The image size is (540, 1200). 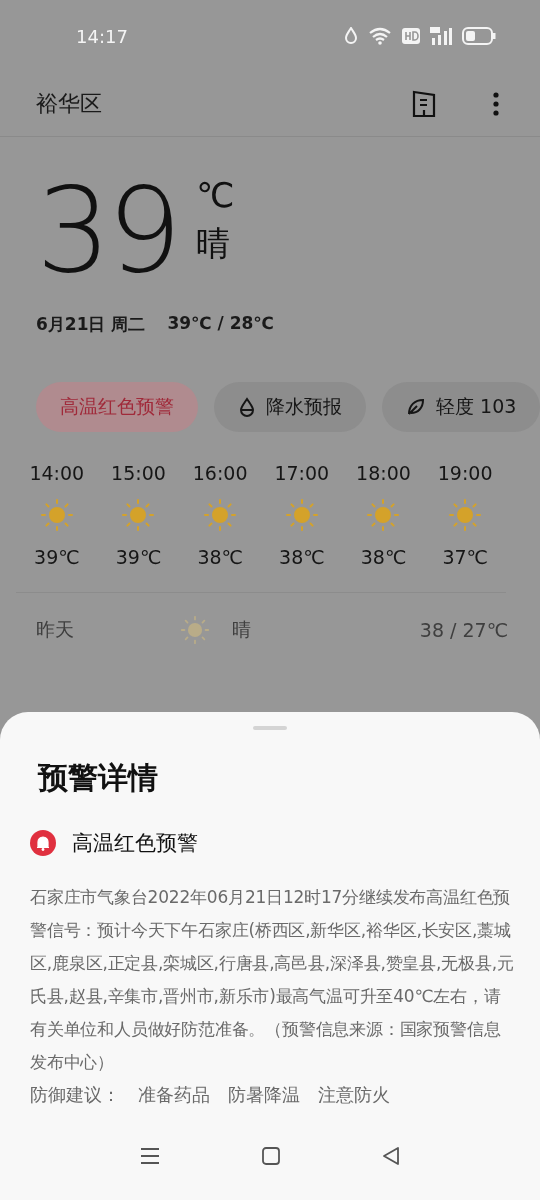 I want to click on bell-icon, so click(x=43, y=843).